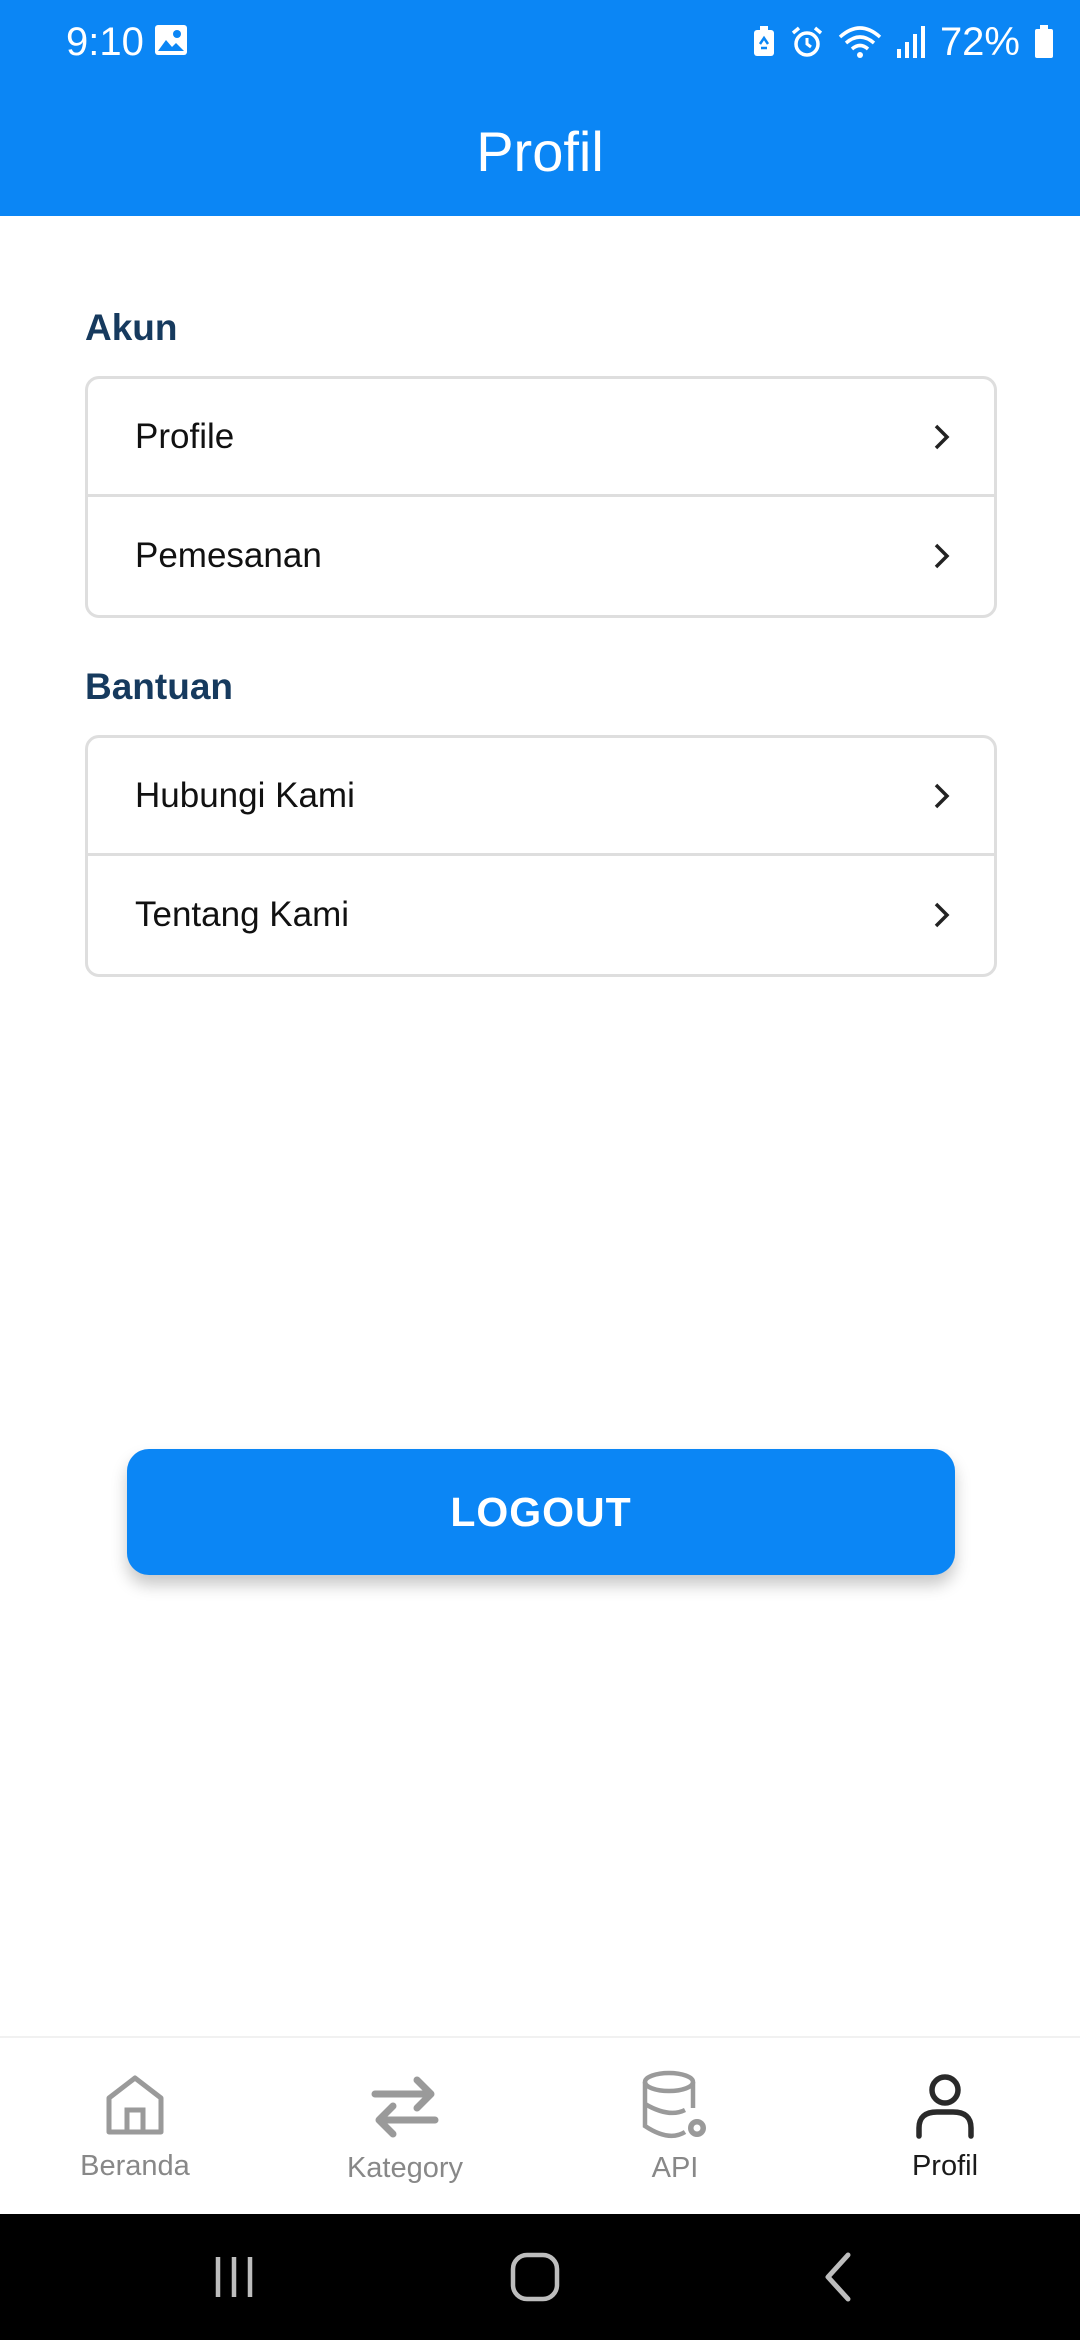 This screenshot has width=1080, height=2340. I want to click on menu-item-profile: Profile, so click(541, 438).